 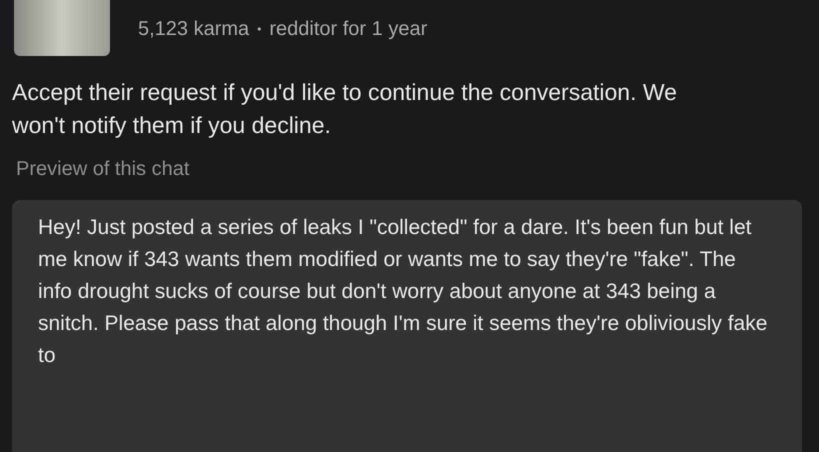 I want to click on notice-text: Accept their request if you'd like to continue the conversation. We won't notify them if you decline., so click(x=345, y=109).